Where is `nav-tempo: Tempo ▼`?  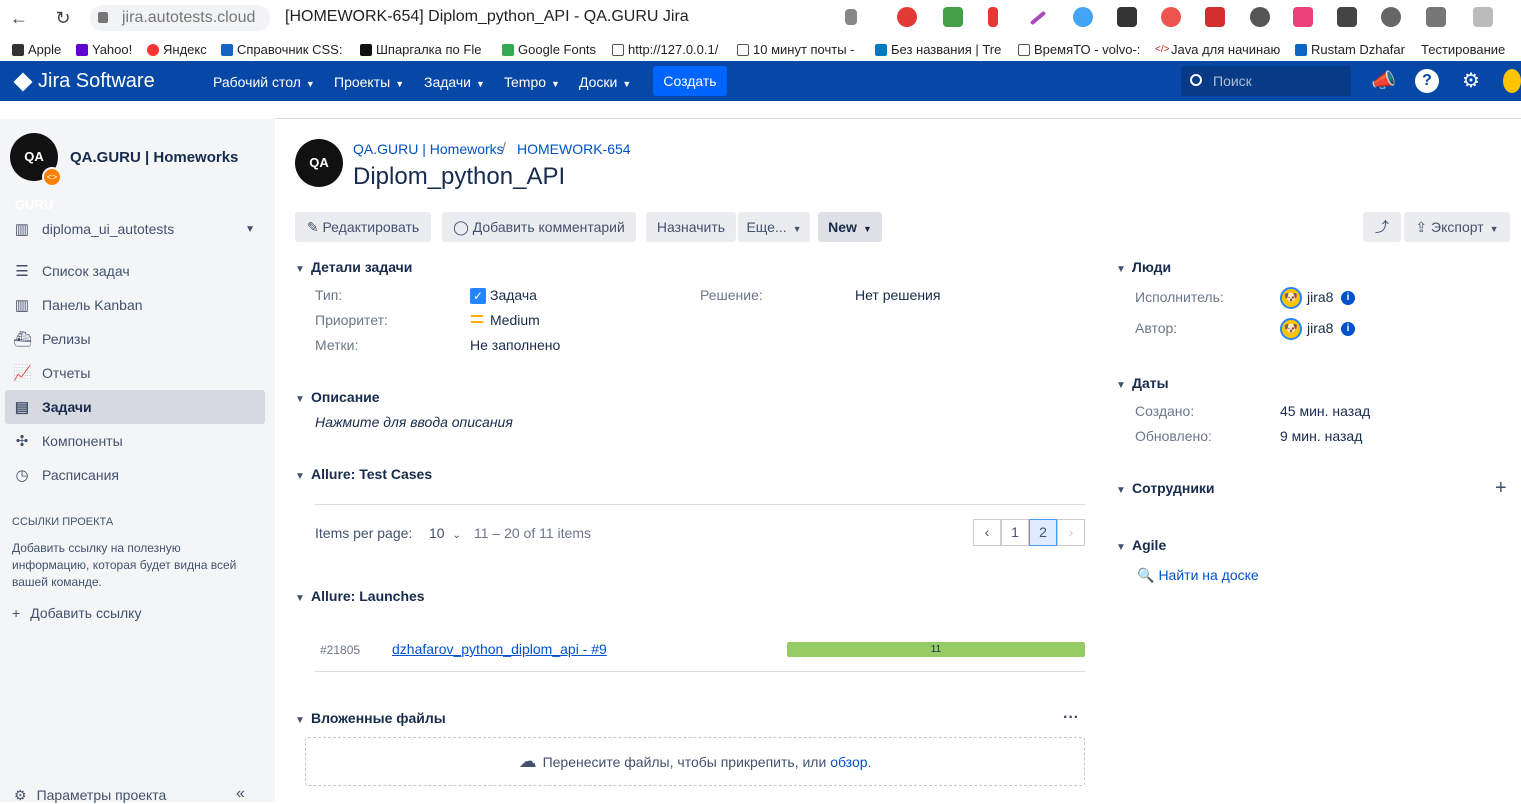 nav-tempo: Tempo ▼ is located at coordinates (532, 82).